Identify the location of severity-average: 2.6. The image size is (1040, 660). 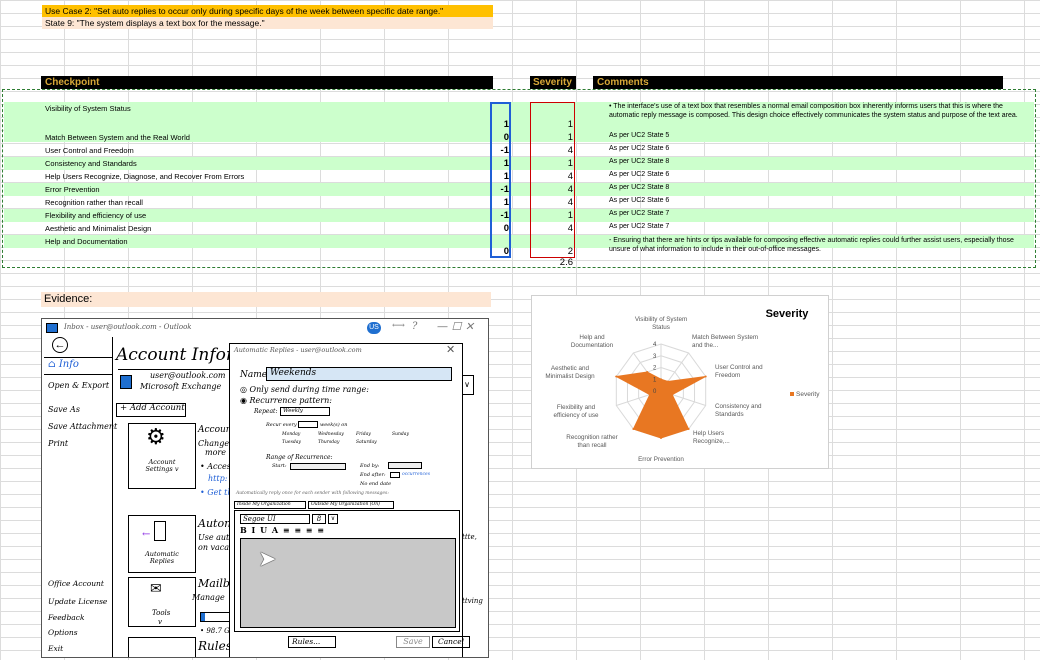
(566, 262).